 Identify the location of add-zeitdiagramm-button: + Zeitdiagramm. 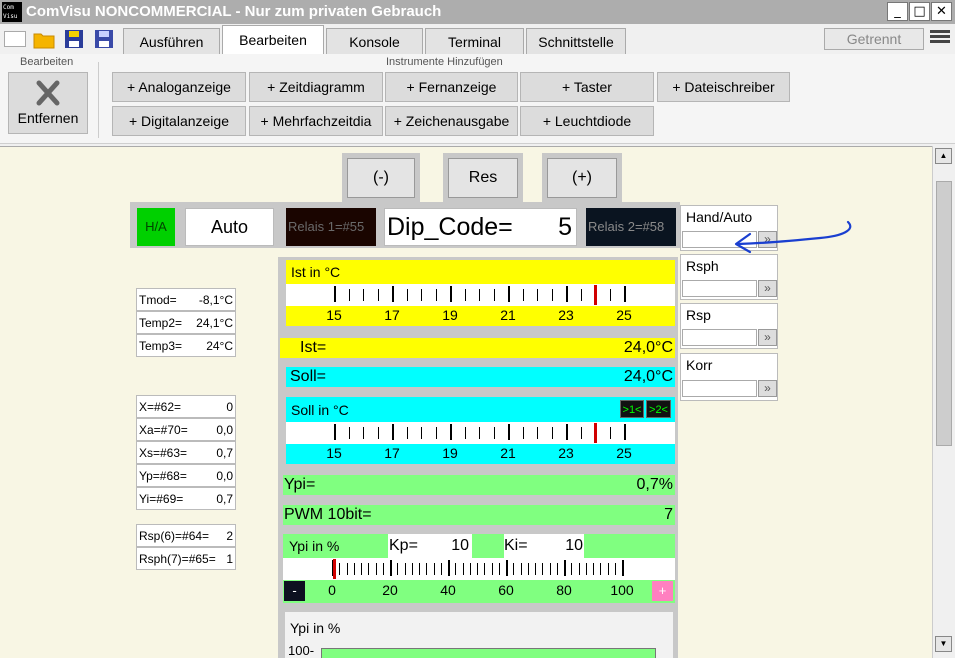
(316, 87).